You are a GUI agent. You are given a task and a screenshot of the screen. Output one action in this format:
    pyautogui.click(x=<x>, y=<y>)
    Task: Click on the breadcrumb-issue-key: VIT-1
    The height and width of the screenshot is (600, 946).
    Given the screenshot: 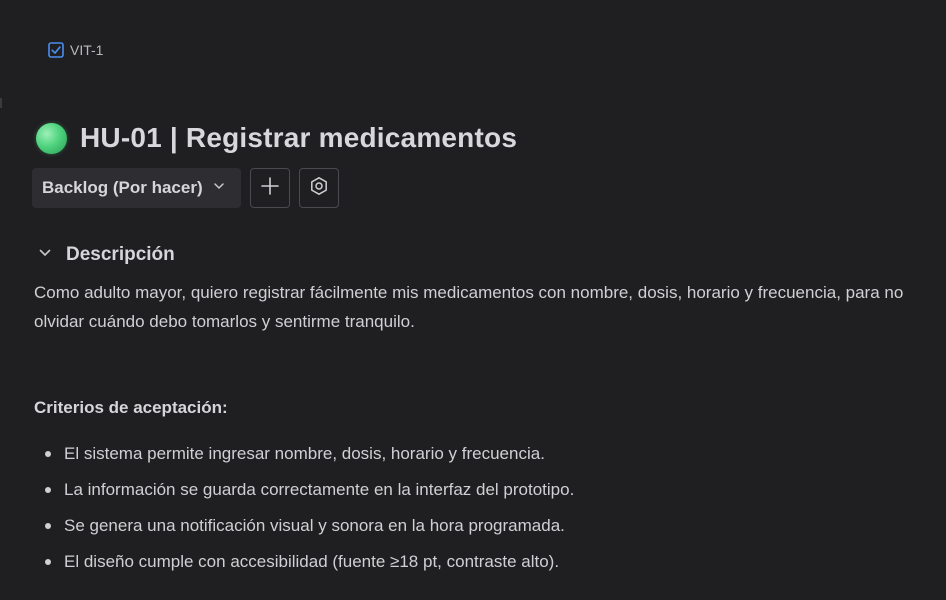 What is the action you would take?
    pyautogui.click(x=86, y=50)
    